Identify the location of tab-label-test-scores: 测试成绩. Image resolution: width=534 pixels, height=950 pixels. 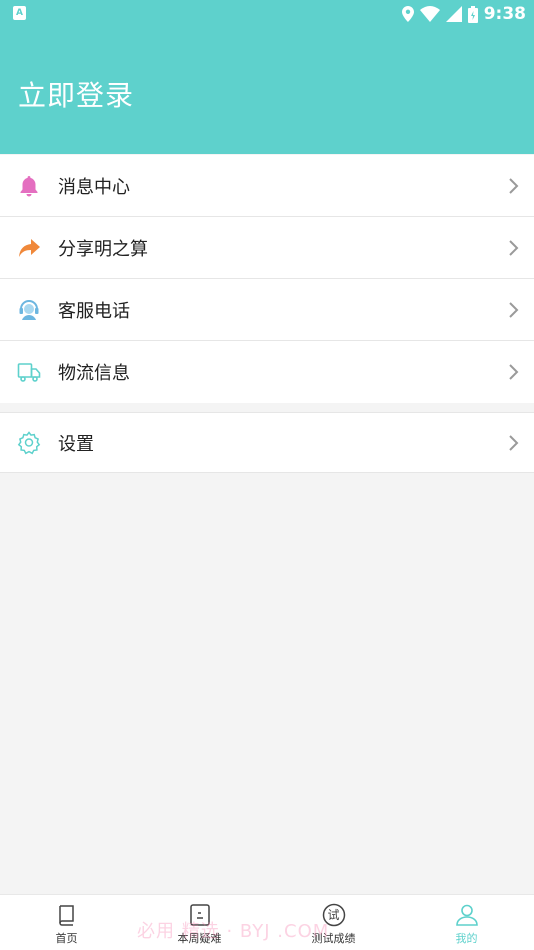
(333, 938).